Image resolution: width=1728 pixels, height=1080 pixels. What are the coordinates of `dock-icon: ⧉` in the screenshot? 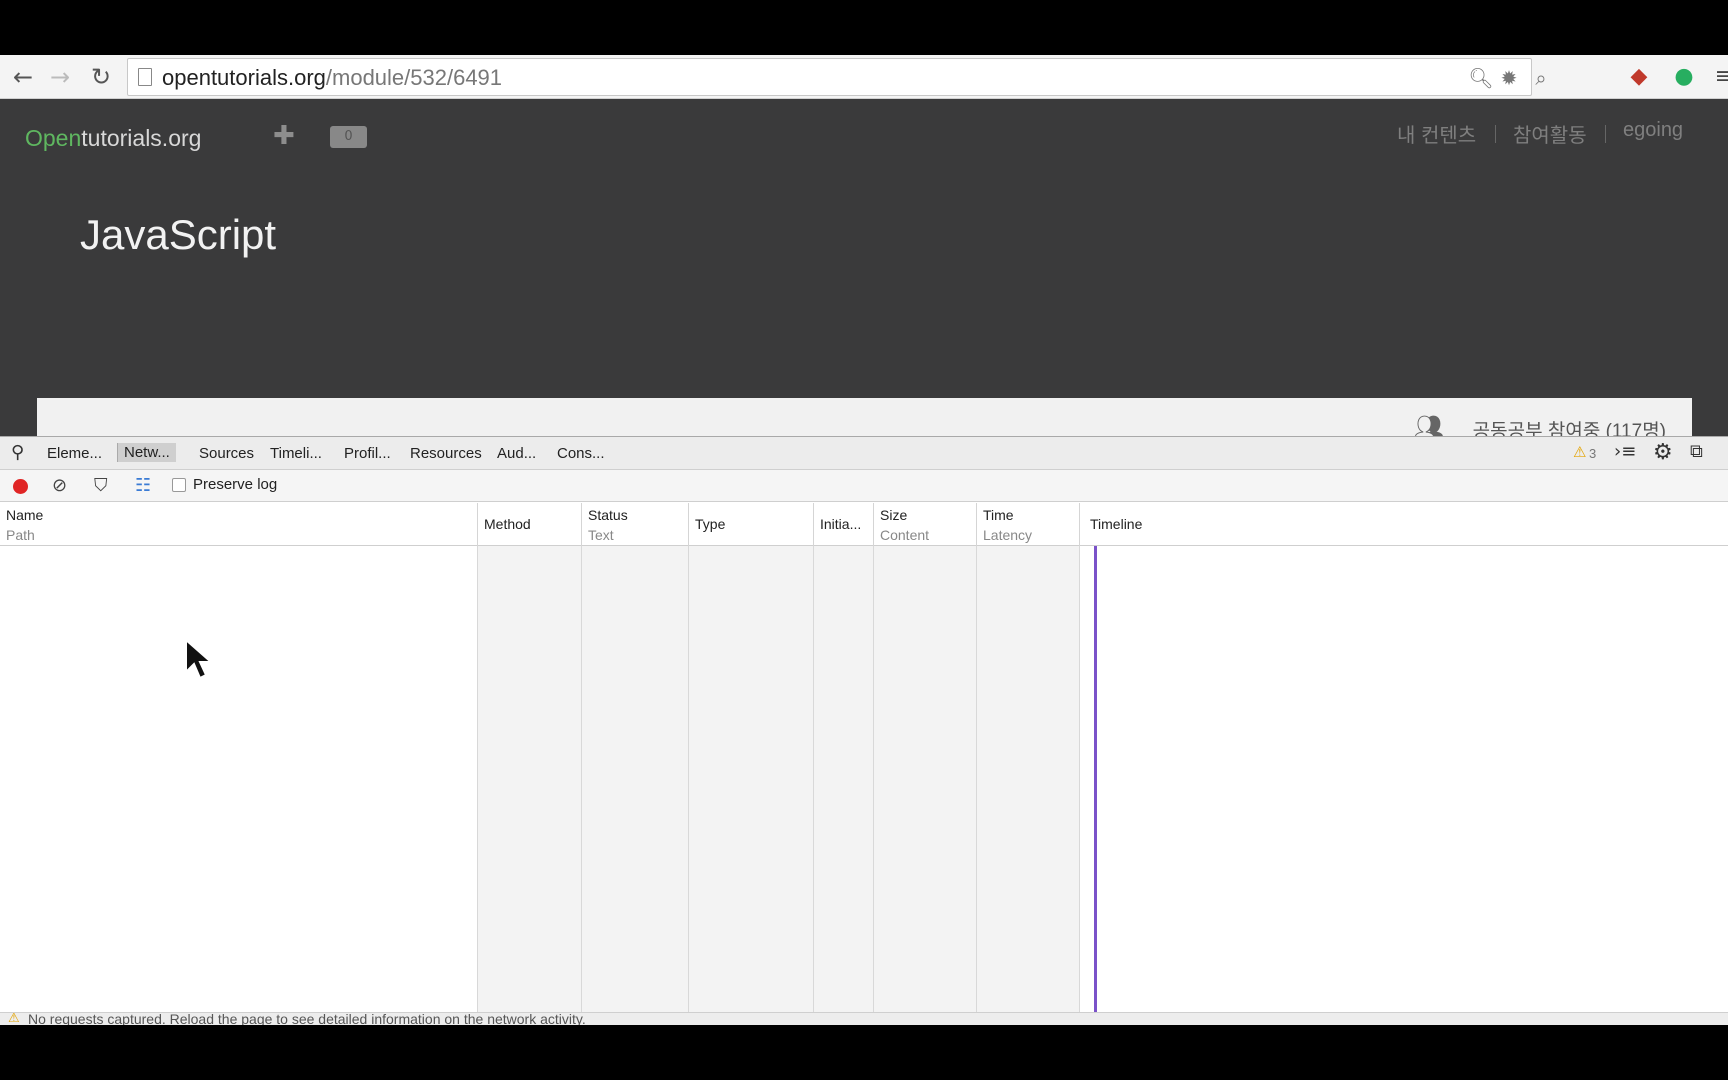 It's located at (1696, 451).